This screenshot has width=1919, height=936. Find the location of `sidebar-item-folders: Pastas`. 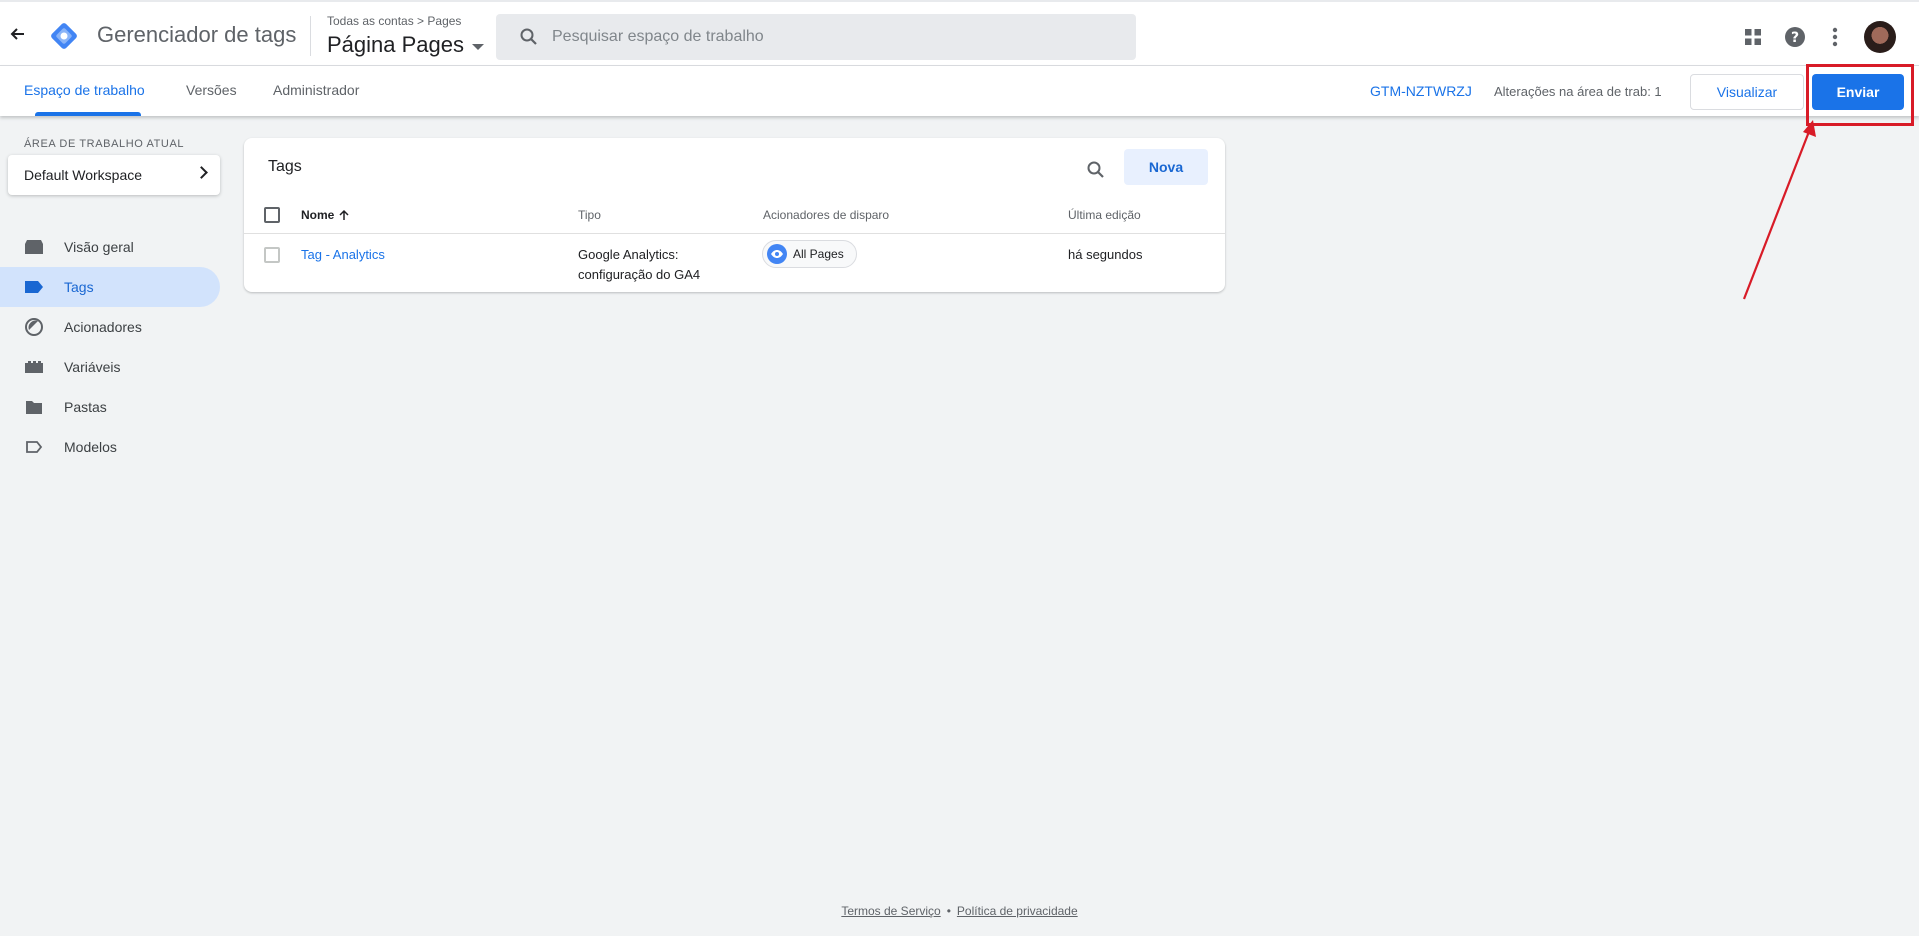

sidebar-item-folders: Pastas is located at coordinates (110, 407).